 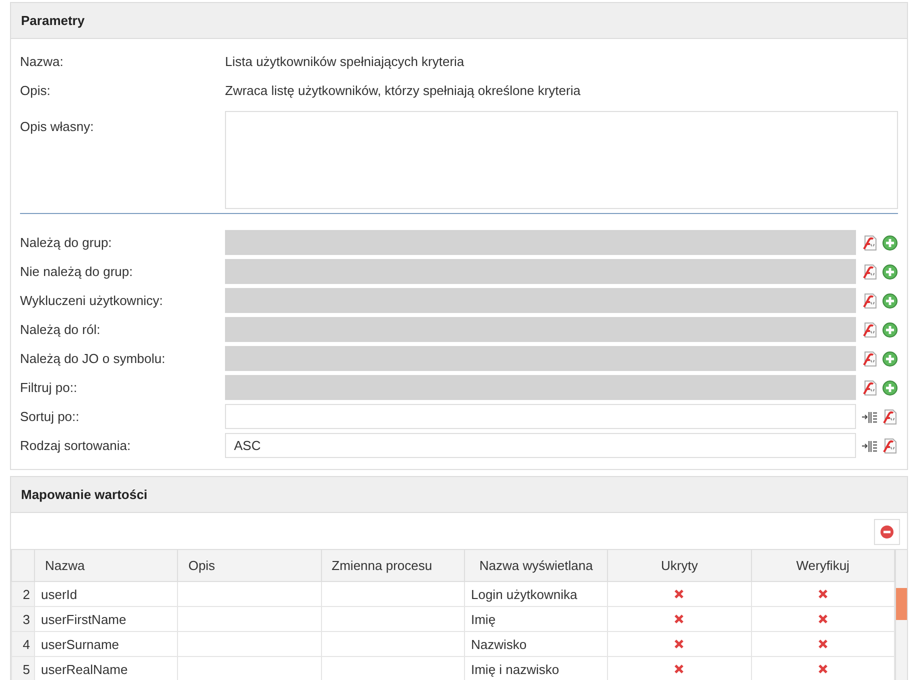 What do you see at coordinates (344, 61) in the screenshot?
I see `field-value: Lista użytkowników spełniających kryteria` at bounding box center [344, 61].